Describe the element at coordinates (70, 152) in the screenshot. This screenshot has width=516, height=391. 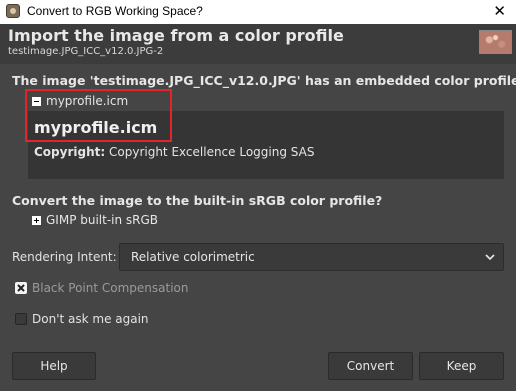
I see `copyright-label: Copyright:` at that location.